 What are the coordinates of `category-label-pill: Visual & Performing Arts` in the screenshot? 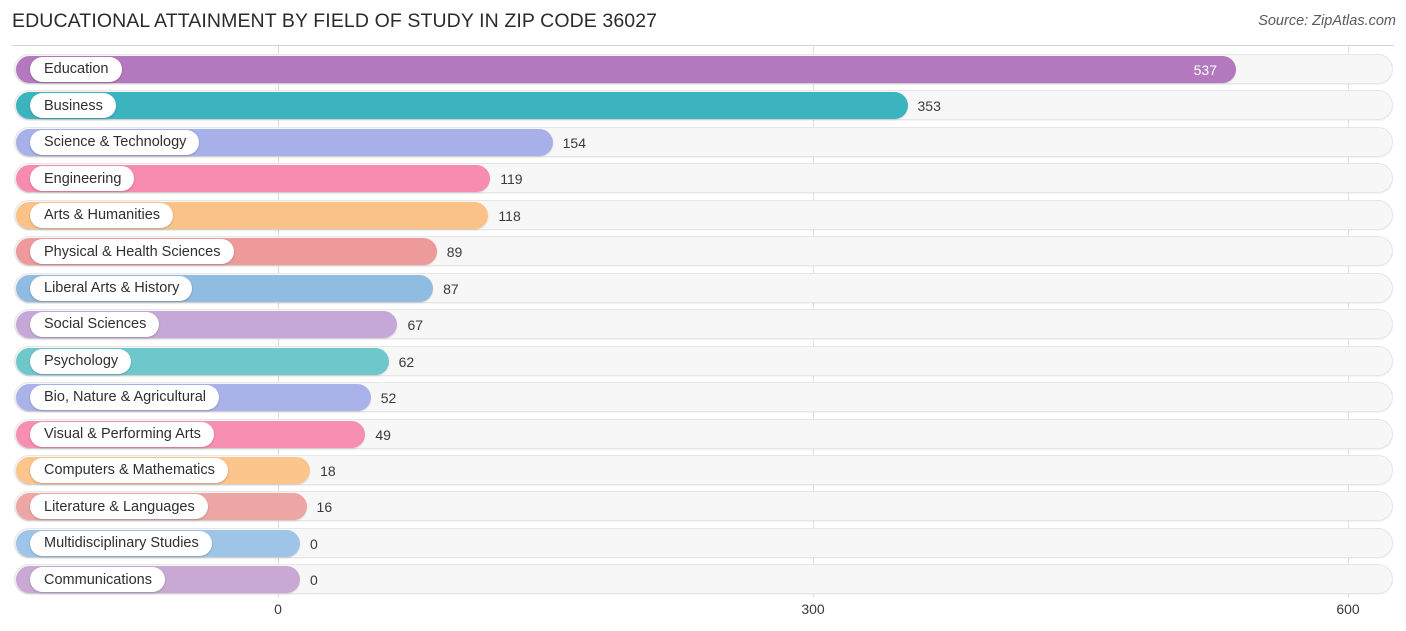 It's located at (122, 434).